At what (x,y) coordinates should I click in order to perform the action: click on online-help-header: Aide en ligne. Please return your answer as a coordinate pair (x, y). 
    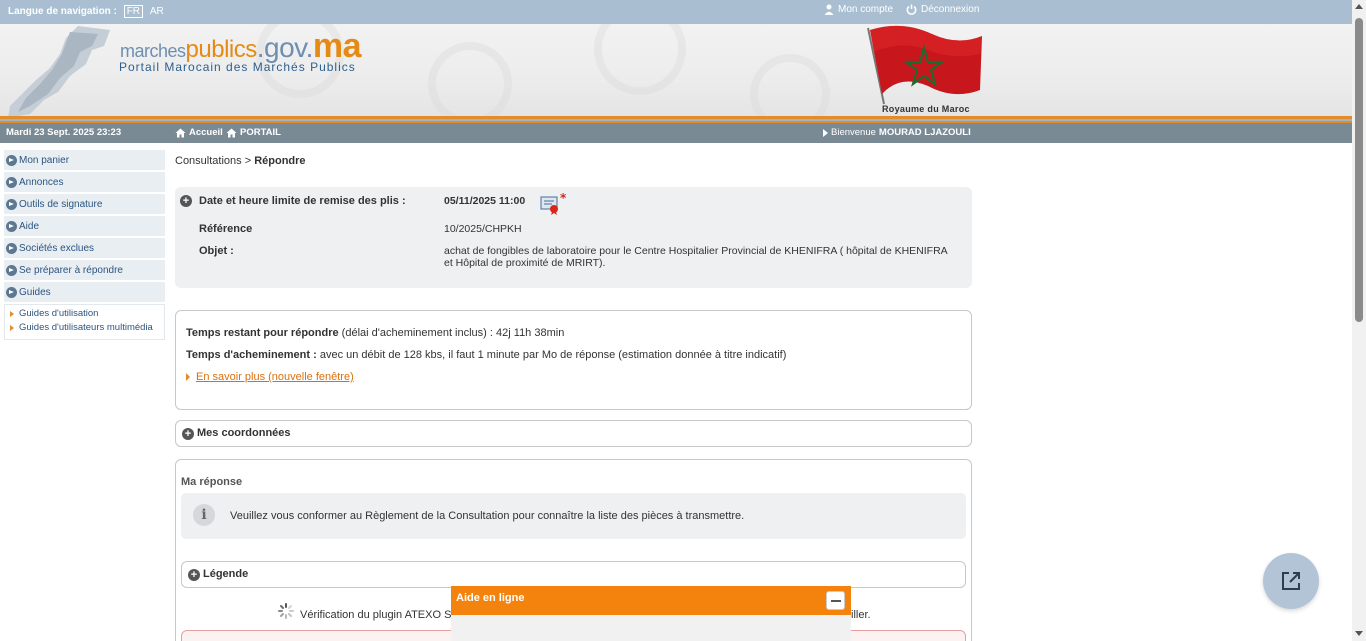
    Looking at the image, I should click on (651, 600).